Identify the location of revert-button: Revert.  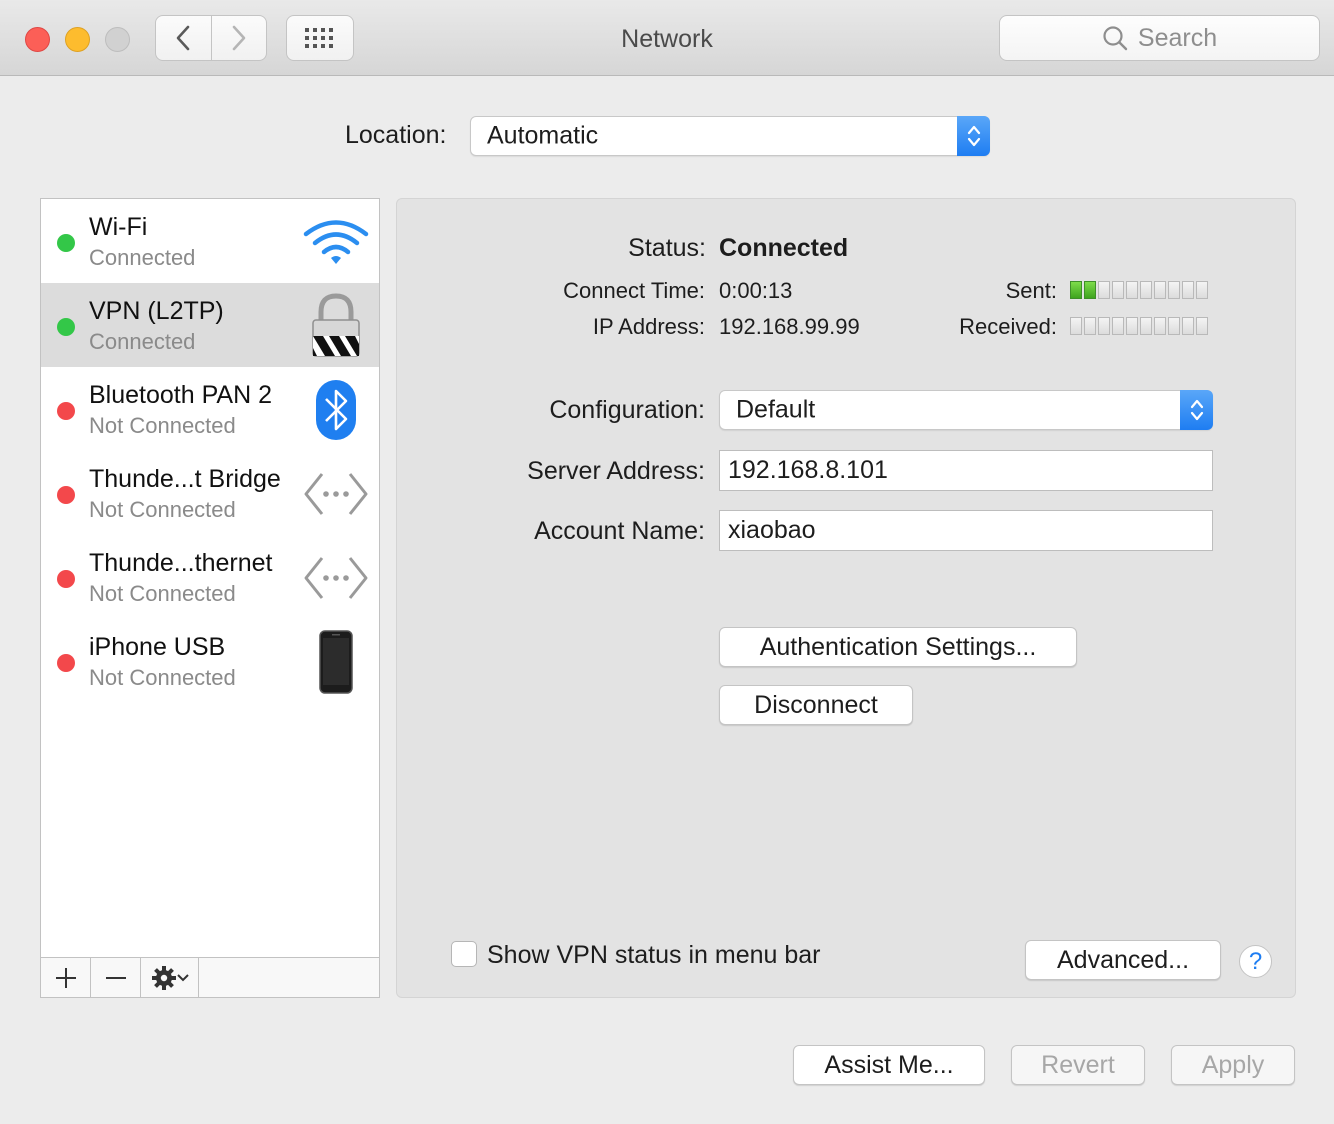
(1078, 1065).